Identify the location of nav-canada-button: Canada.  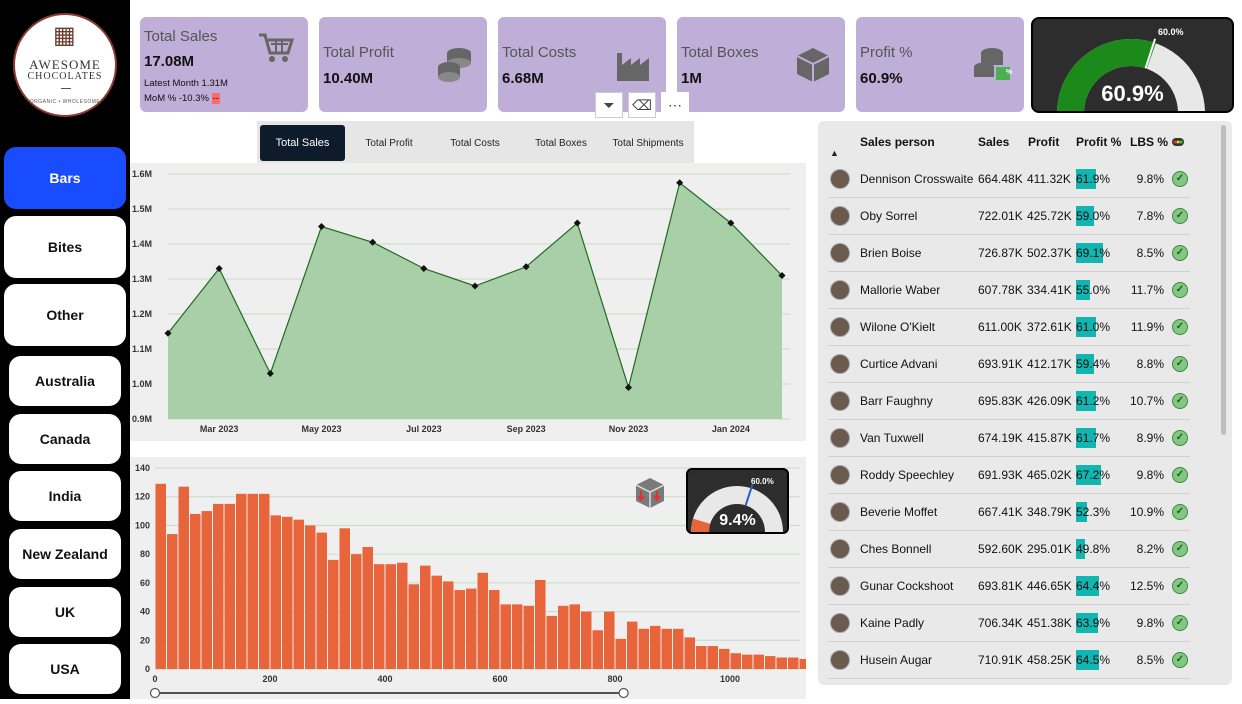
(65, 439).